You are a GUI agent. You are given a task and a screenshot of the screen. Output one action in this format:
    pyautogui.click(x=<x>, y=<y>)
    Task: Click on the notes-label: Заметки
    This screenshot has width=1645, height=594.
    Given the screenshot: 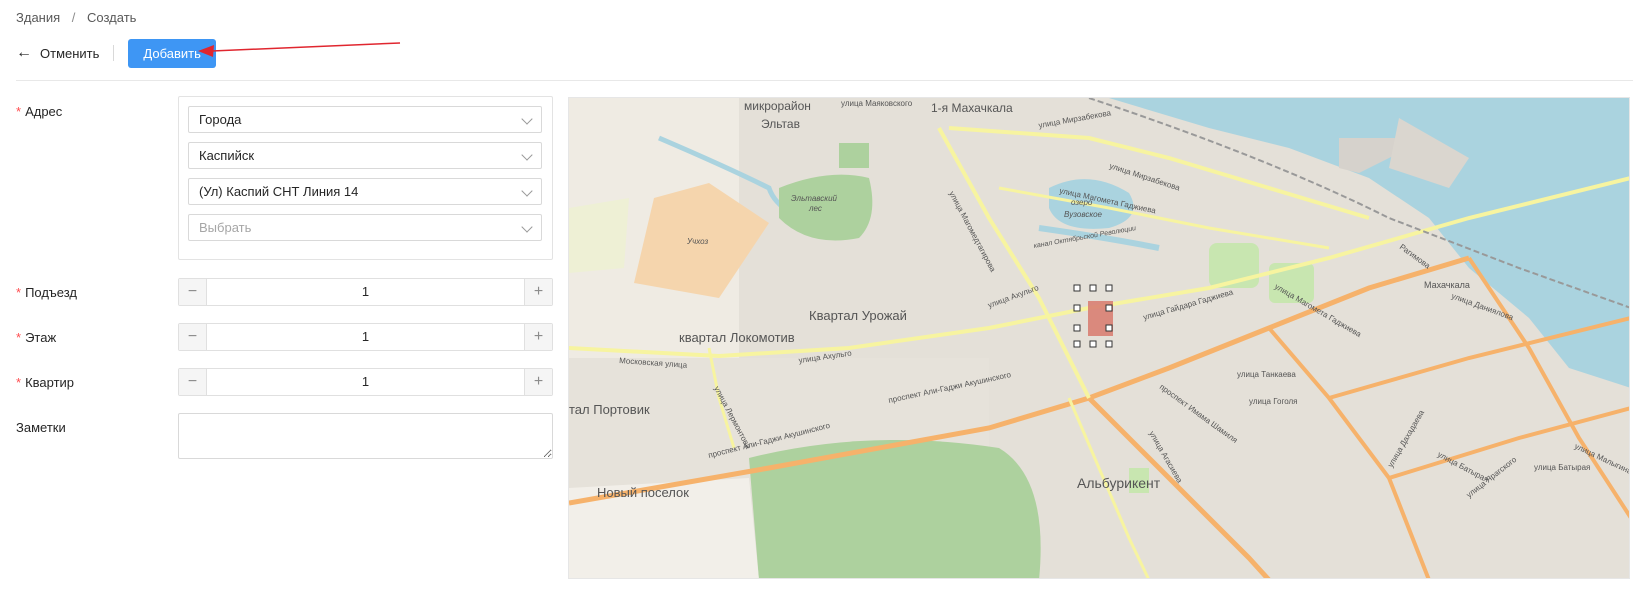 What is the action you would take?
    pyautogui.click(x=41, y=427)
    